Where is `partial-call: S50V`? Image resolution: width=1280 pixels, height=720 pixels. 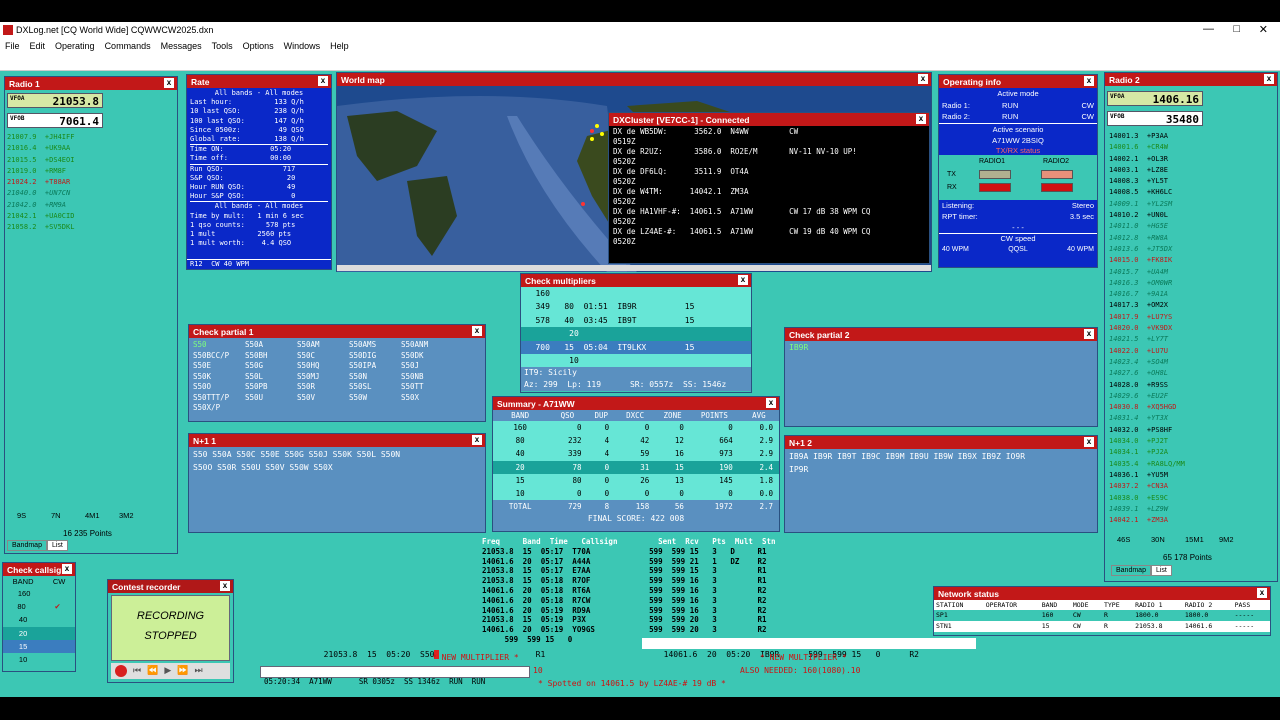 partial-call: S50V is located at coordinates (323, 398).